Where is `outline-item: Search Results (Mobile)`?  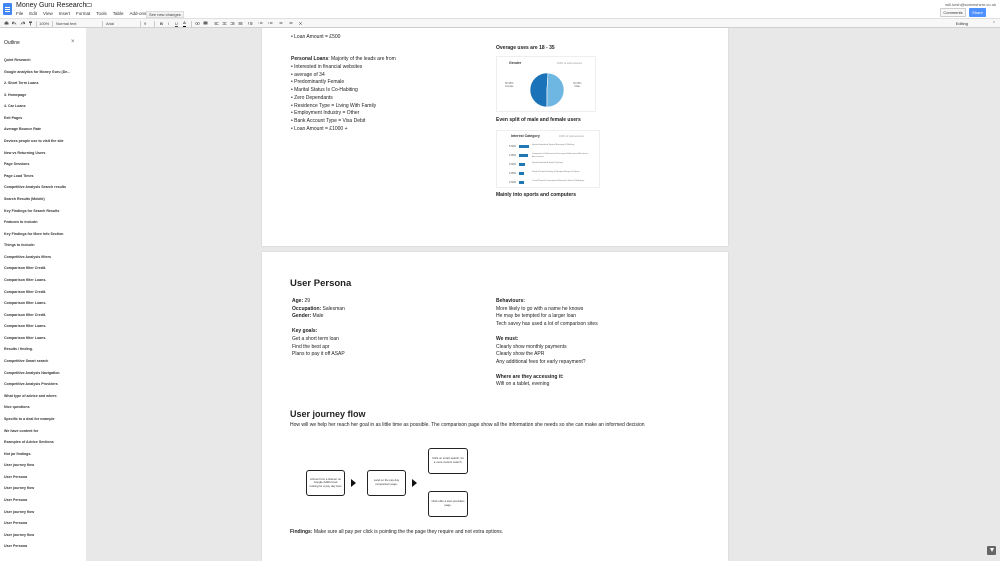 outline-item: Search Results (Mobile) is located at coordinates (44, 203).